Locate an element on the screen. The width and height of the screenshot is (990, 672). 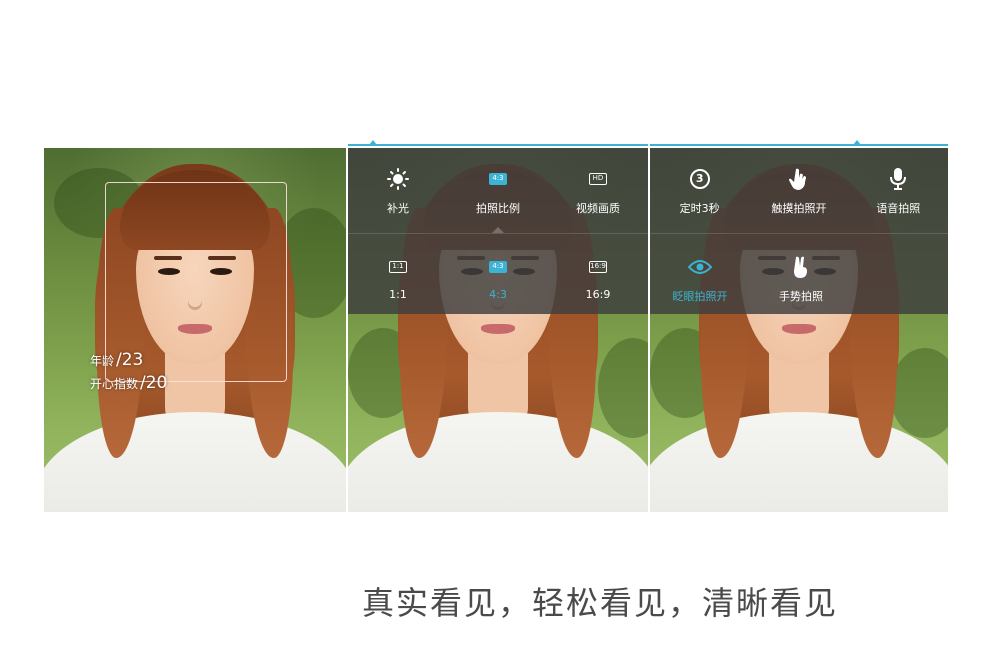
tab-photo-ratio: 4:3 拍照比例 is located at coordinates (498, 199).